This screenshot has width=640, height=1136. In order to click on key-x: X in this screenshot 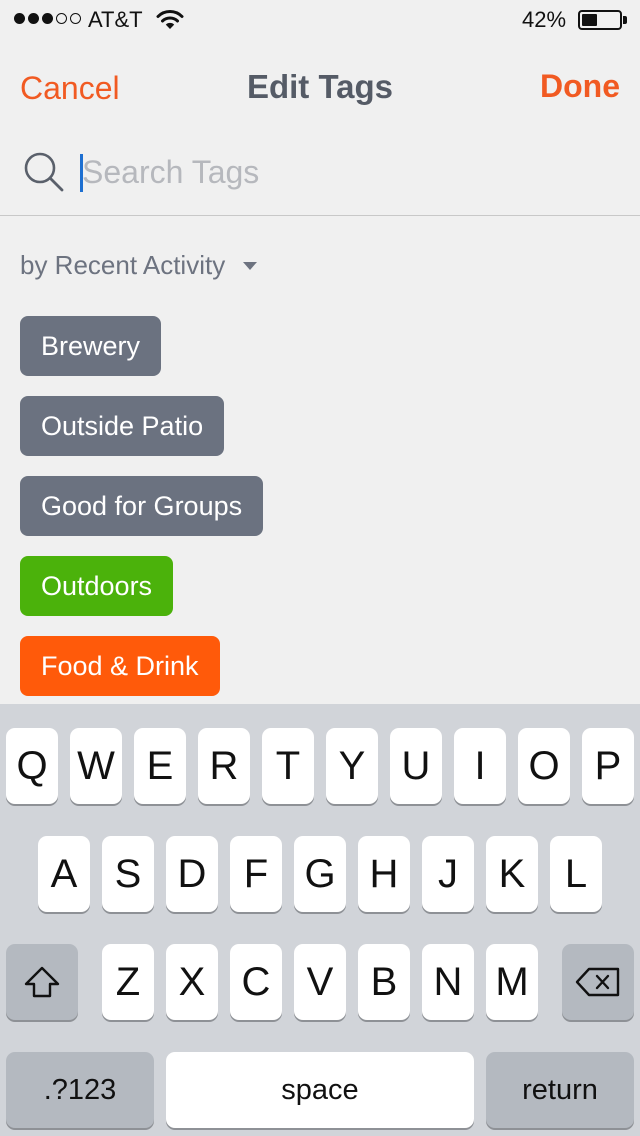, I will do `click(192, 982)`.